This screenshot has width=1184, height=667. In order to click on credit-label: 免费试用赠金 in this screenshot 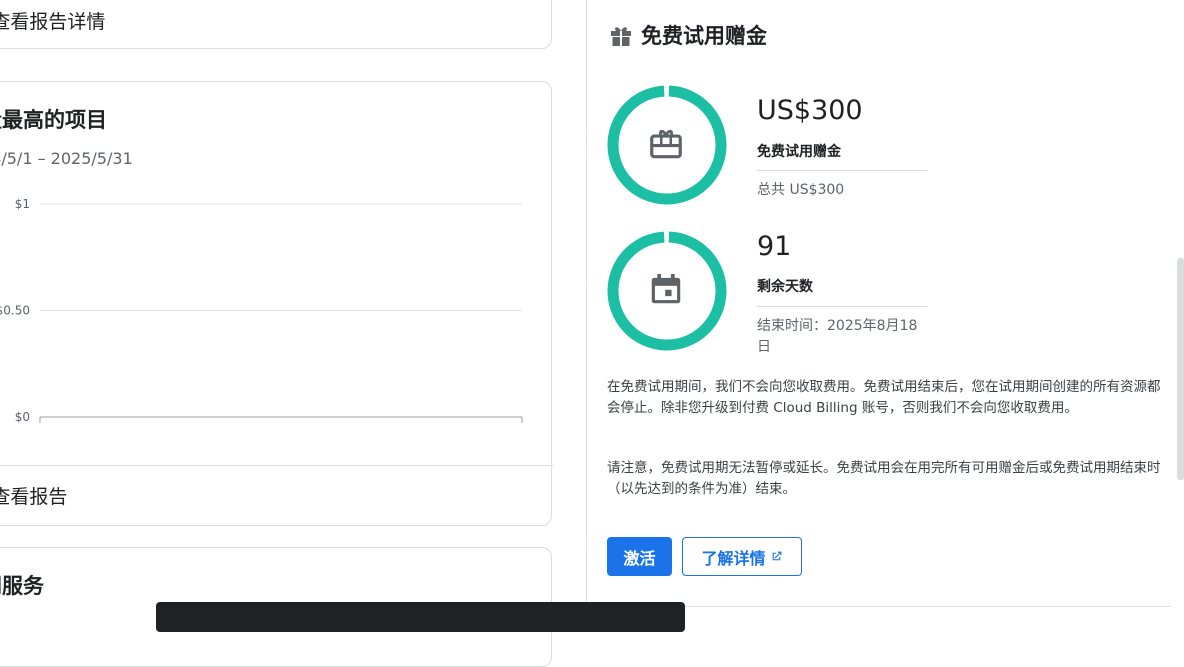, I will do `click(799, 152)`.